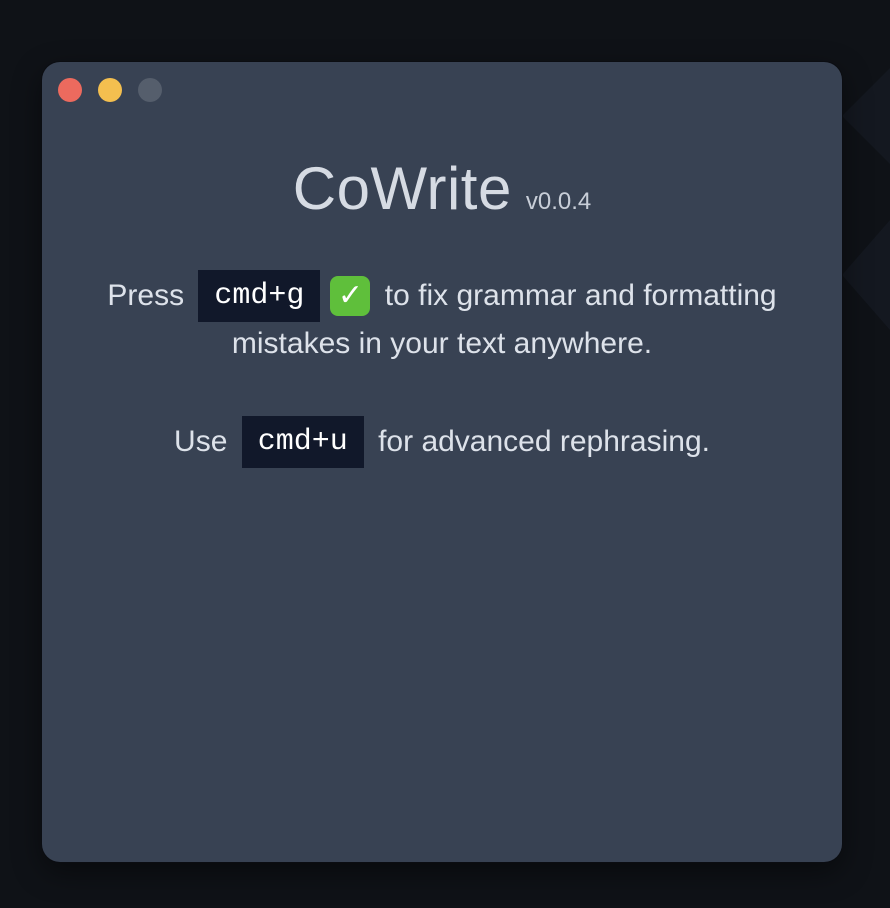  What do you see at coordinates (558, 201) in the screenshot?
I see `version-label: v0.0.4` at bounding box center [558, 201].